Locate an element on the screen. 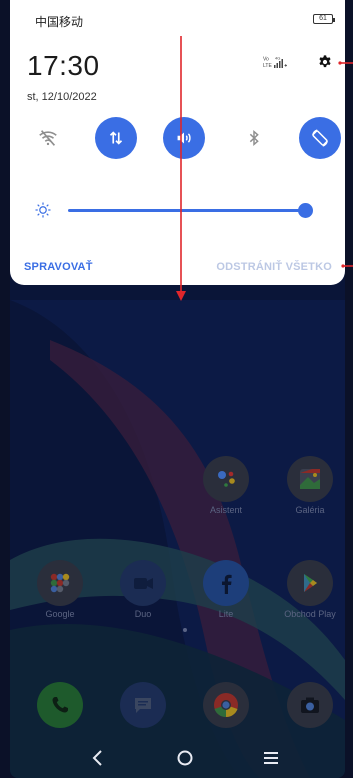  dock-chrome is located at coordinates (226, 705).